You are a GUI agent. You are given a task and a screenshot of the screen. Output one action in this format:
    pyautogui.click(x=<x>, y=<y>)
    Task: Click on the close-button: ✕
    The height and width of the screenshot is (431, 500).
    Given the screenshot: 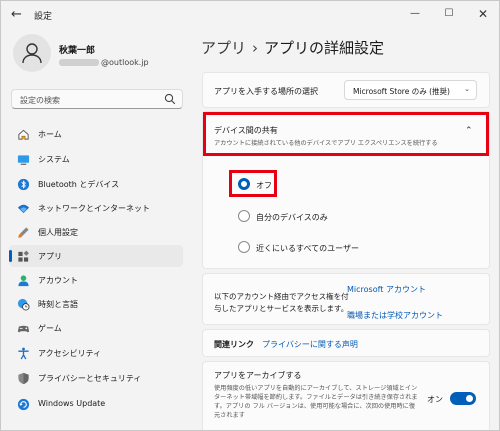 What is the action you would take?
    pyautogui.click(x=483, y=14)
    